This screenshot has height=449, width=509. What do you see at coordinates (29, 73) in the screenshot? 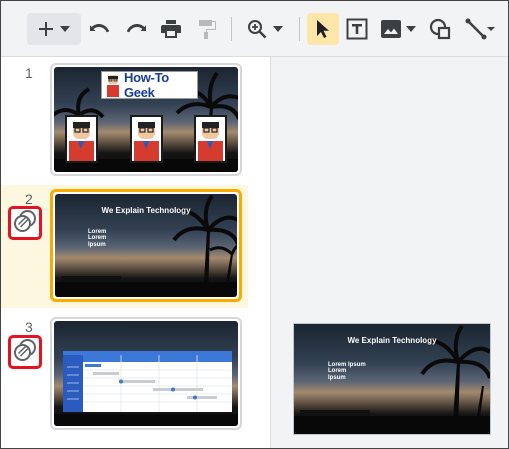
I see `slide-number: 1` at bounding box center [29, 73].